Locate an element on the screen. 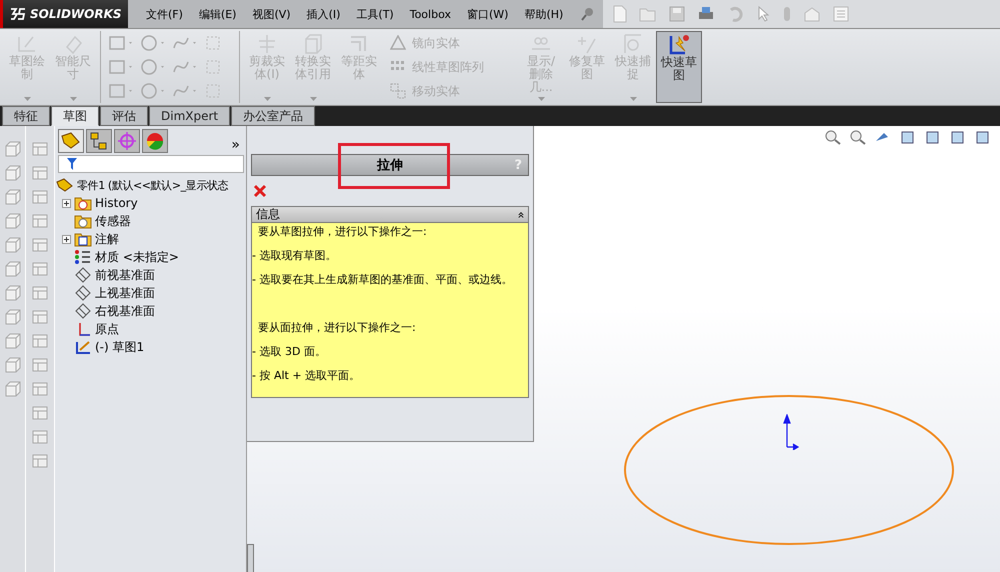  lightning-icon is located at coordinates (679, 45).